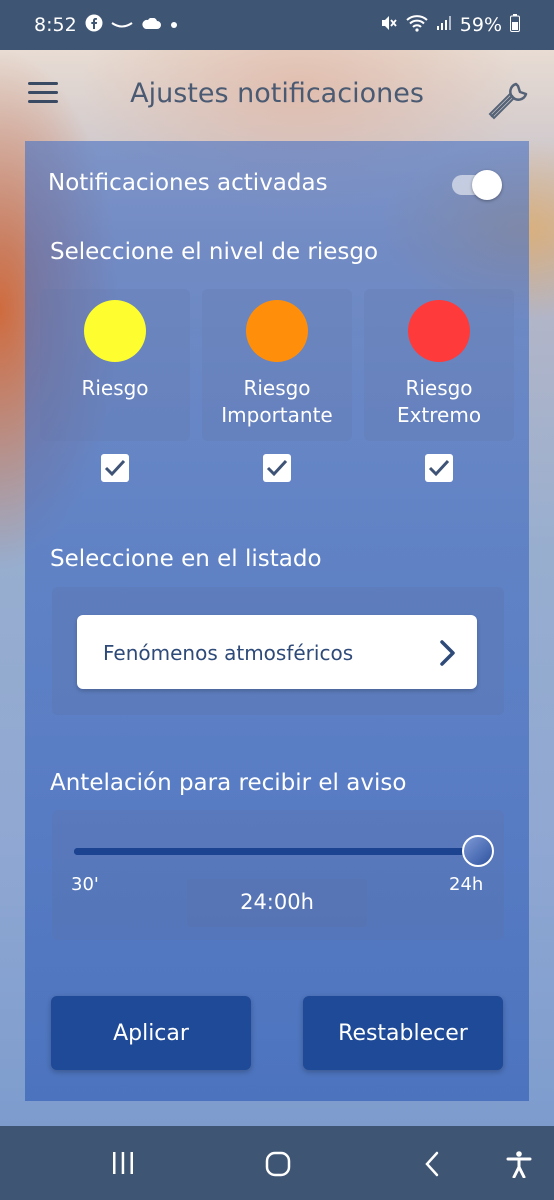 This screenshot has width=554, height=1200. What do you see at coordinates (278, 1166) in the screenshot?
I see `home-icon` at bounding box center [278, 1166].